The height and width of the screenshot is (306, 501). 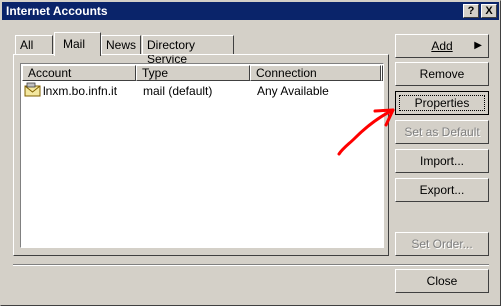 What do you see at coordinates (478, 45) in the screenshot?
I see `chevron-right-icon: ▶` at bounding box center [478, 45].